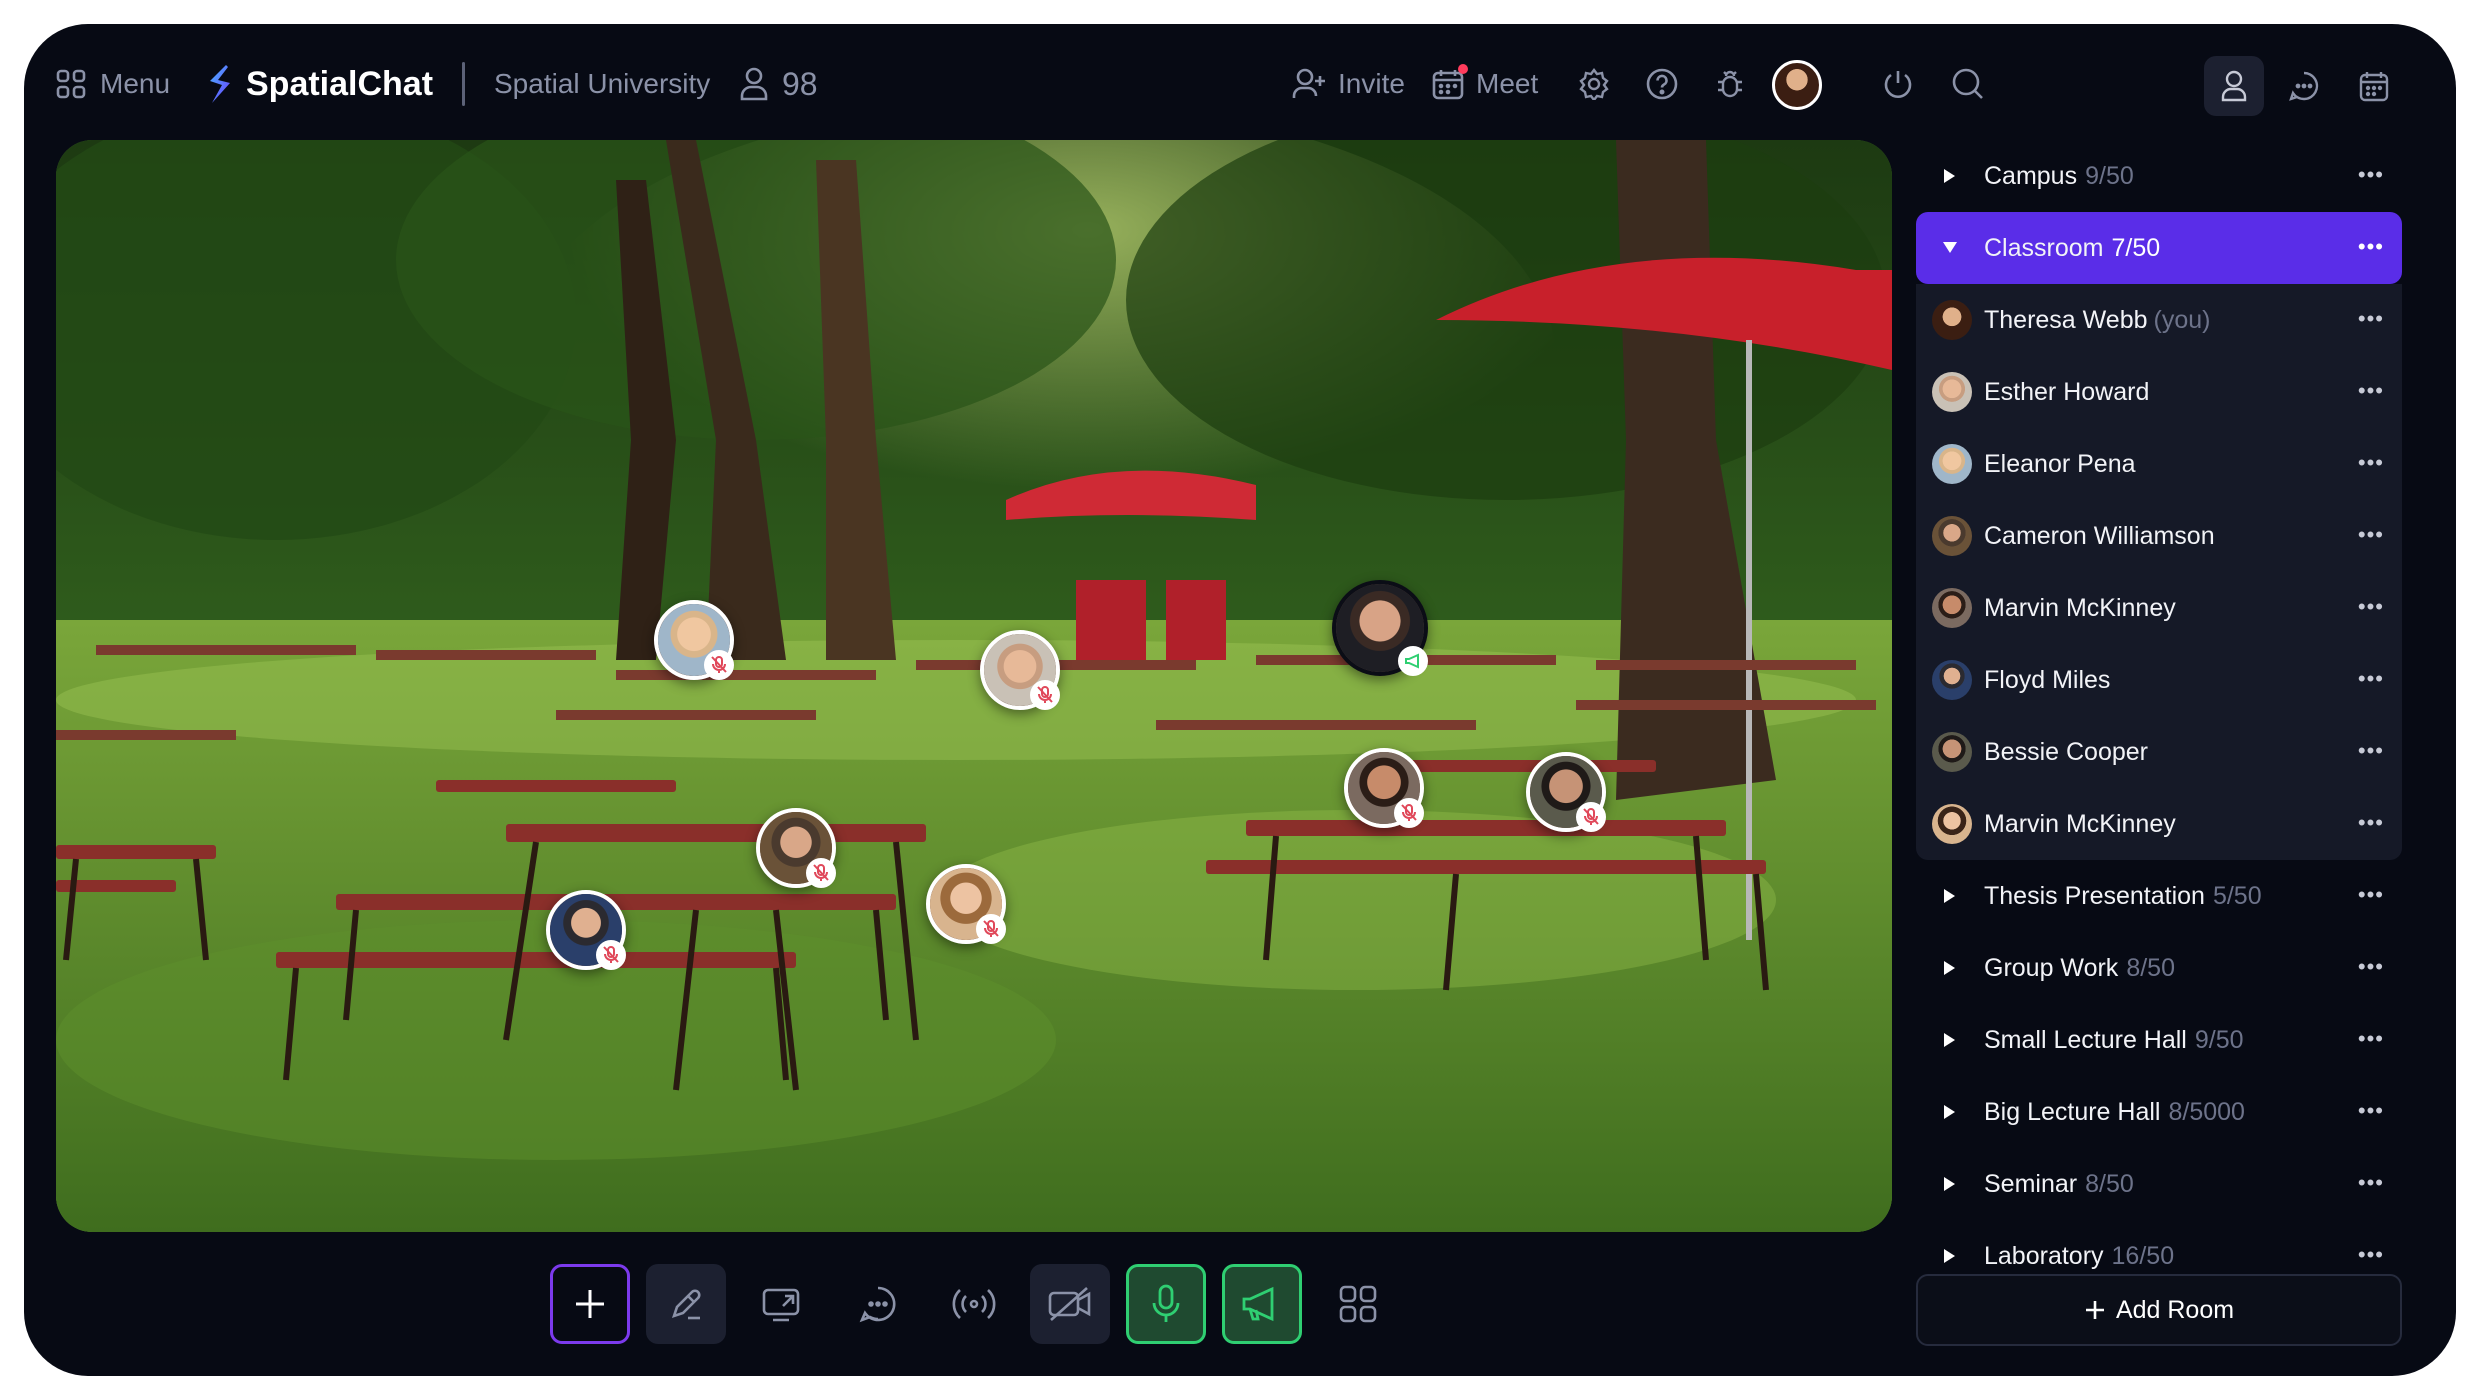  I want to click on member-item: Floyd Miles •••, so click(2159, 680).